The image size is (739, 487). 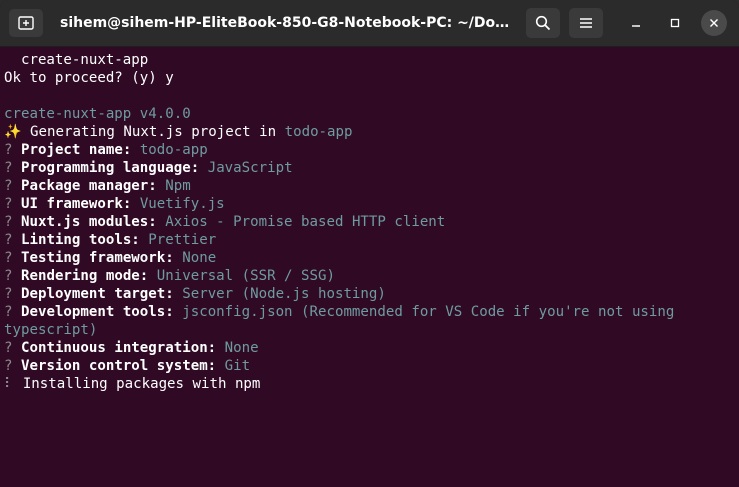 I want to click on answer-value: Vuetify.js, so click(x=182, y=204).